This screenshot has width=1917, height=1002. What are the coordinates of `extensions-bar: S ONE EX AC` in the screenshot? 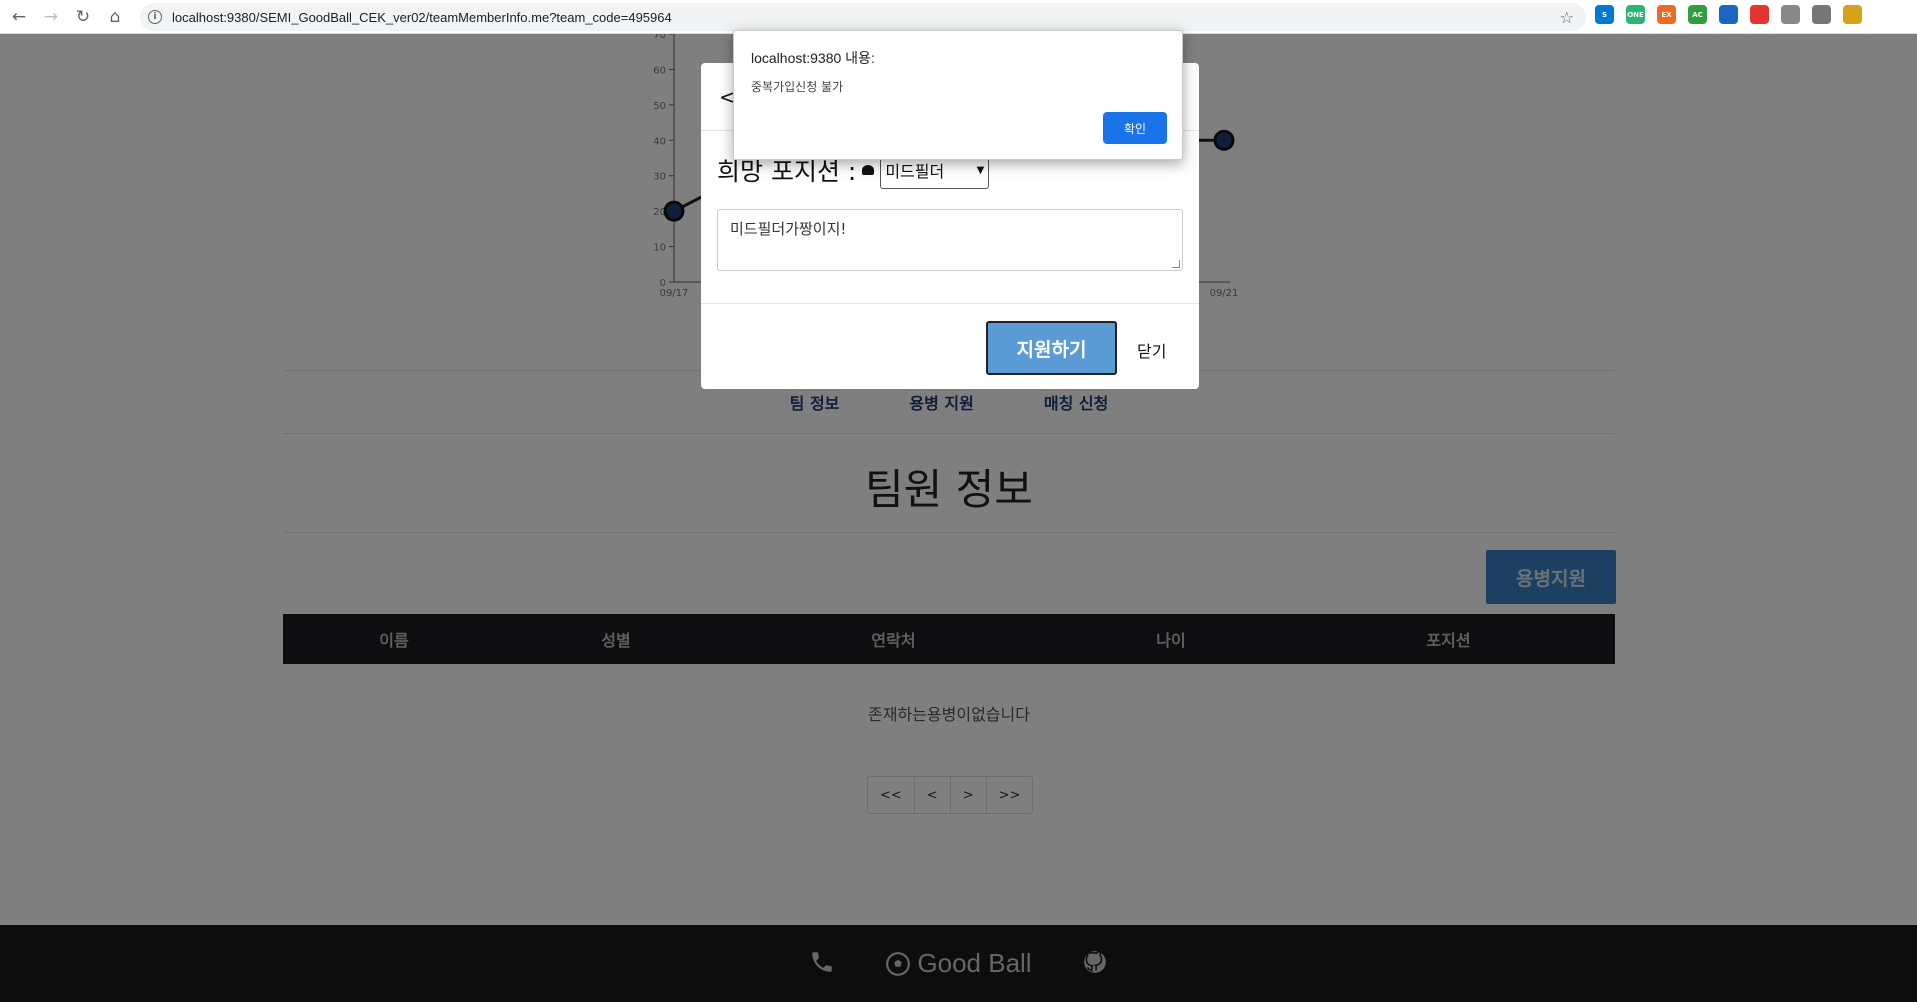 It's located at (1728, 14).